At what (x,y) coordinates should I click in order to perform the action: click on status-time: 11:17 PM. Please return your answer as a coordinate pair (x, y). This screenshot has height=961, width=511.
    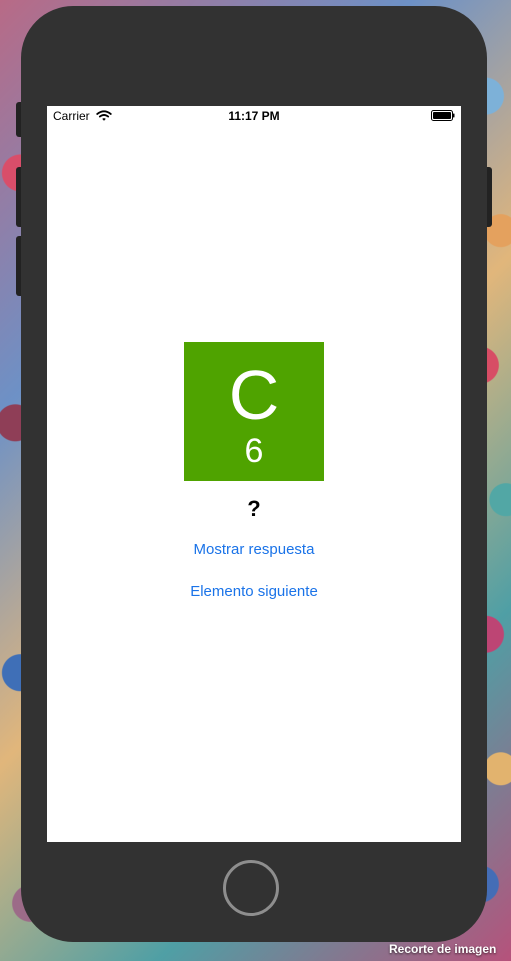
    Looking at the image, I should click on (254, 116).